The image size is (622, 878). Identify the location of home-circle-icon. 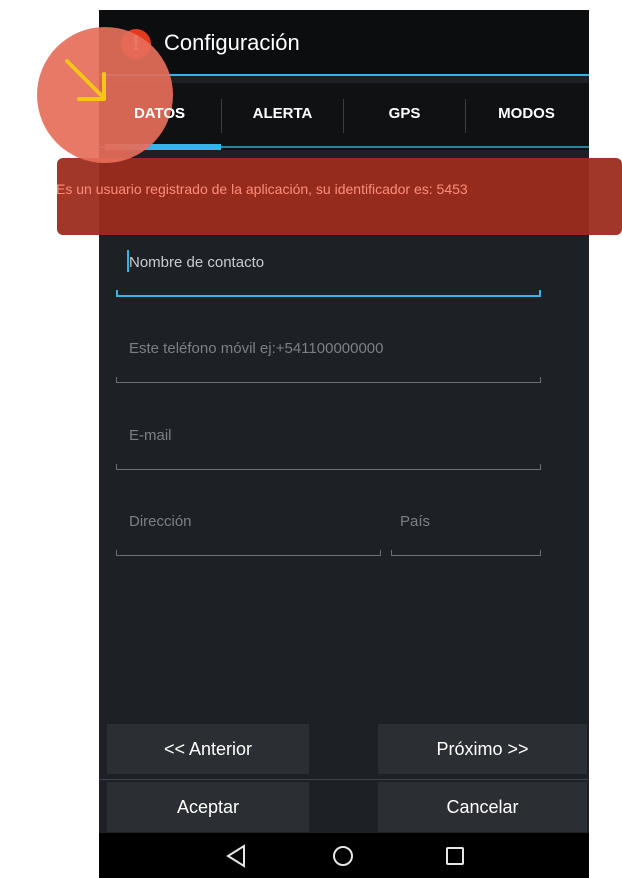
(343, 856).